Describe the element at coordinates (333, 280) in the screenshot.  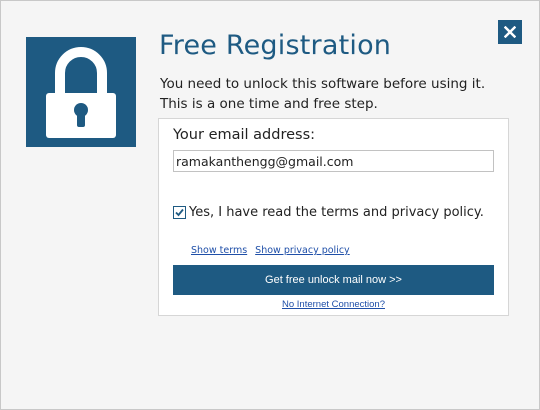
I see `get-unlock-mail-button: Get free unlock mail now >>` at that location.